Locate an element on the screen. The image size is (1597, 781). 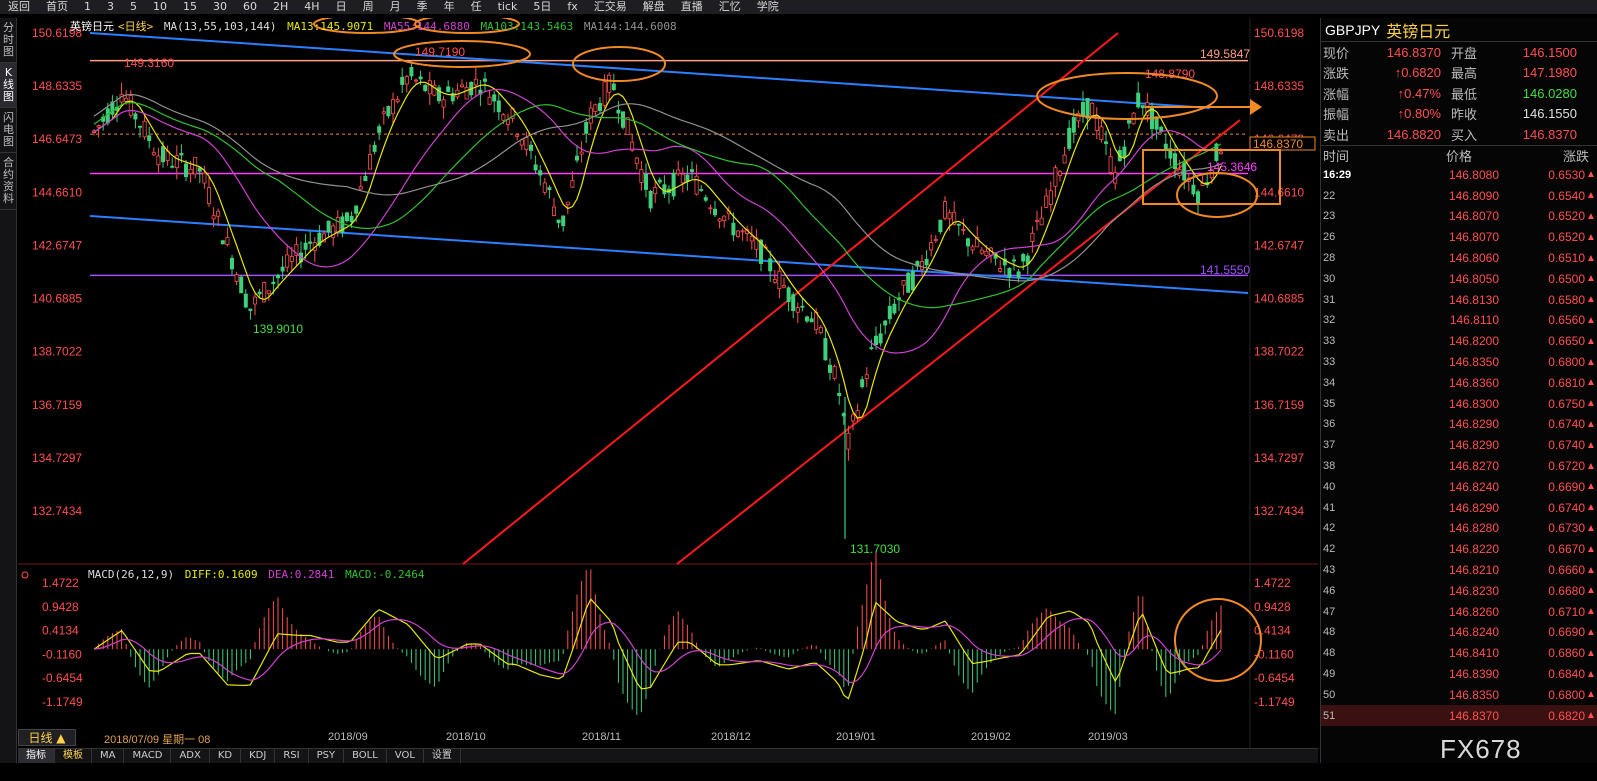
toolbar-item: 10 is located at coordinates (160, 7).